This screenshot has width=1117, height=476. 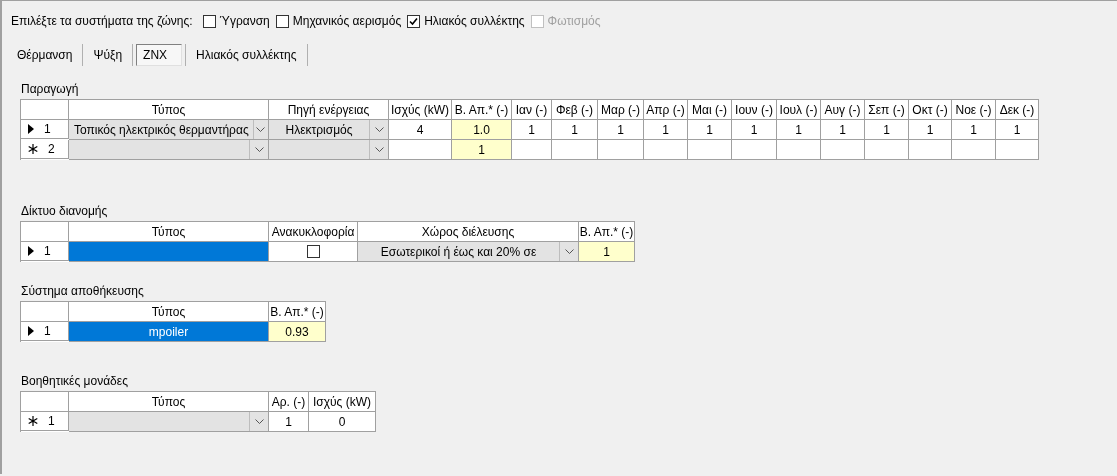 I want to click on column-header: Ανακυκλοφορία, so click(x=313, y=232).